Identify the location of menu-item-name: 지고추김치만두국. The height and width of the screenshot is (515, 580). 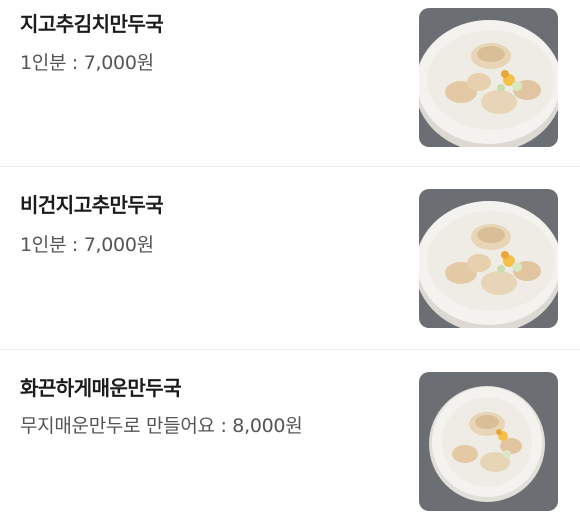
(92, 24).